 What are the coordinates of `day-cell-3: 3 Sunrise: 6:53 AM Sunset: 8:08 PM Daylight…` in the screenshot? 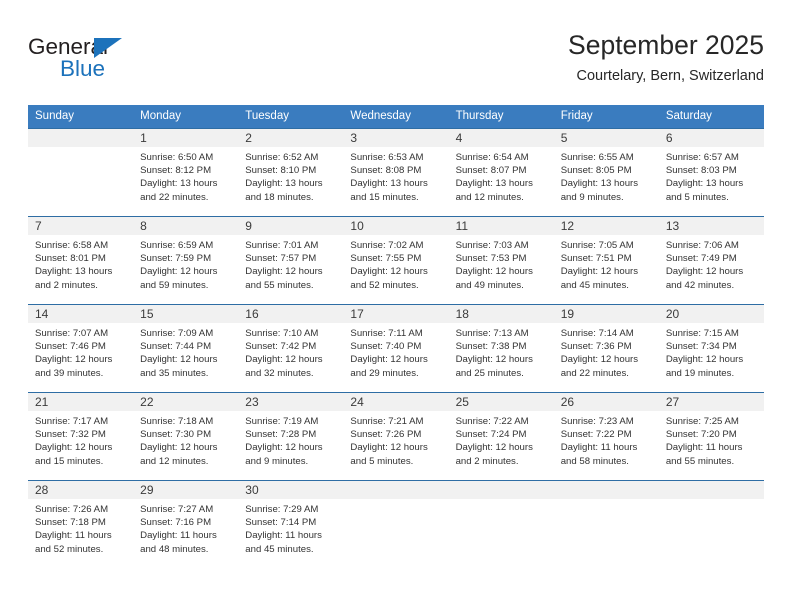 It's located at (396, 172).